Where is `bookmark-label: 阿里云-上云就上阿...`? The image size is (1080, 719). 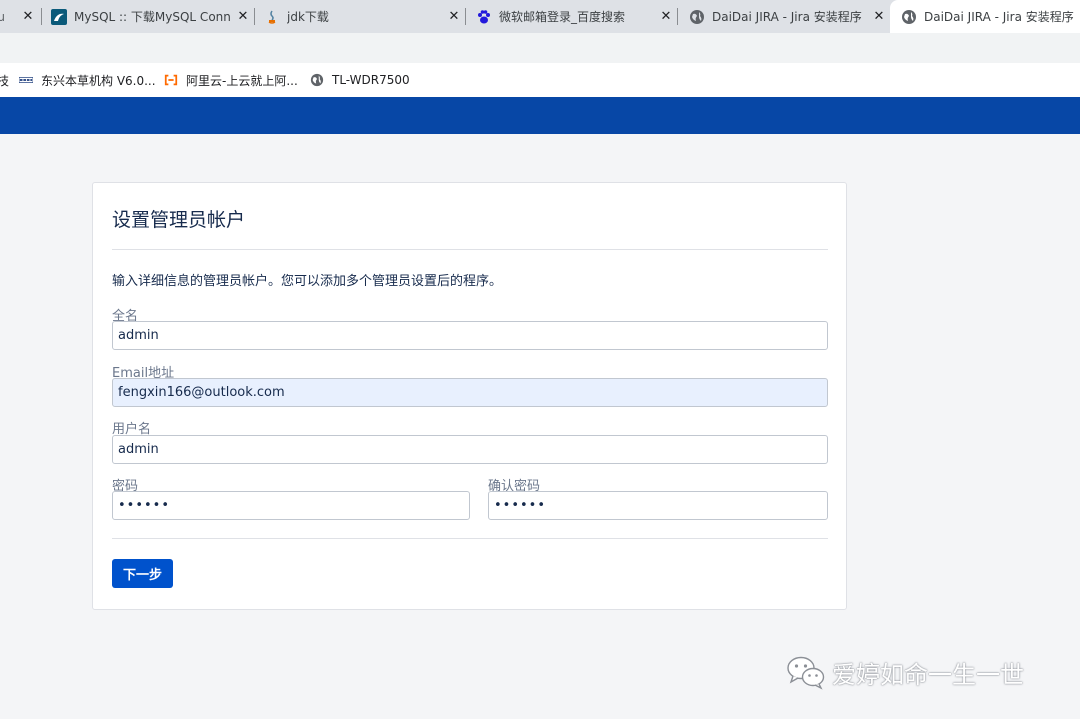 bookmark-label: 阿里云-上云就上阿... is located at coordinates (242, 80).